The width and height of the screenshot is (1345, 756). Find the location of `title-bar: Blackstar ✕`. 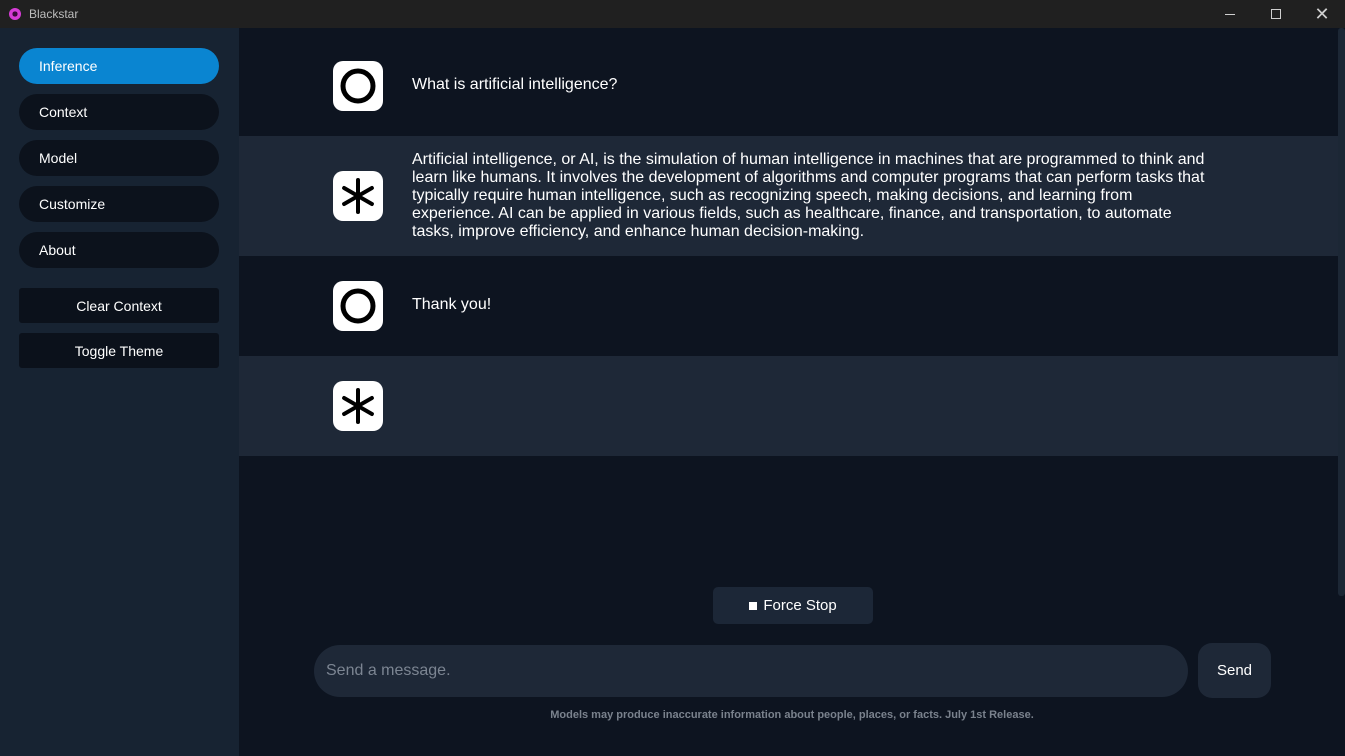

title-bar: Blackstar ✕ is located at coordinates (672, 14).